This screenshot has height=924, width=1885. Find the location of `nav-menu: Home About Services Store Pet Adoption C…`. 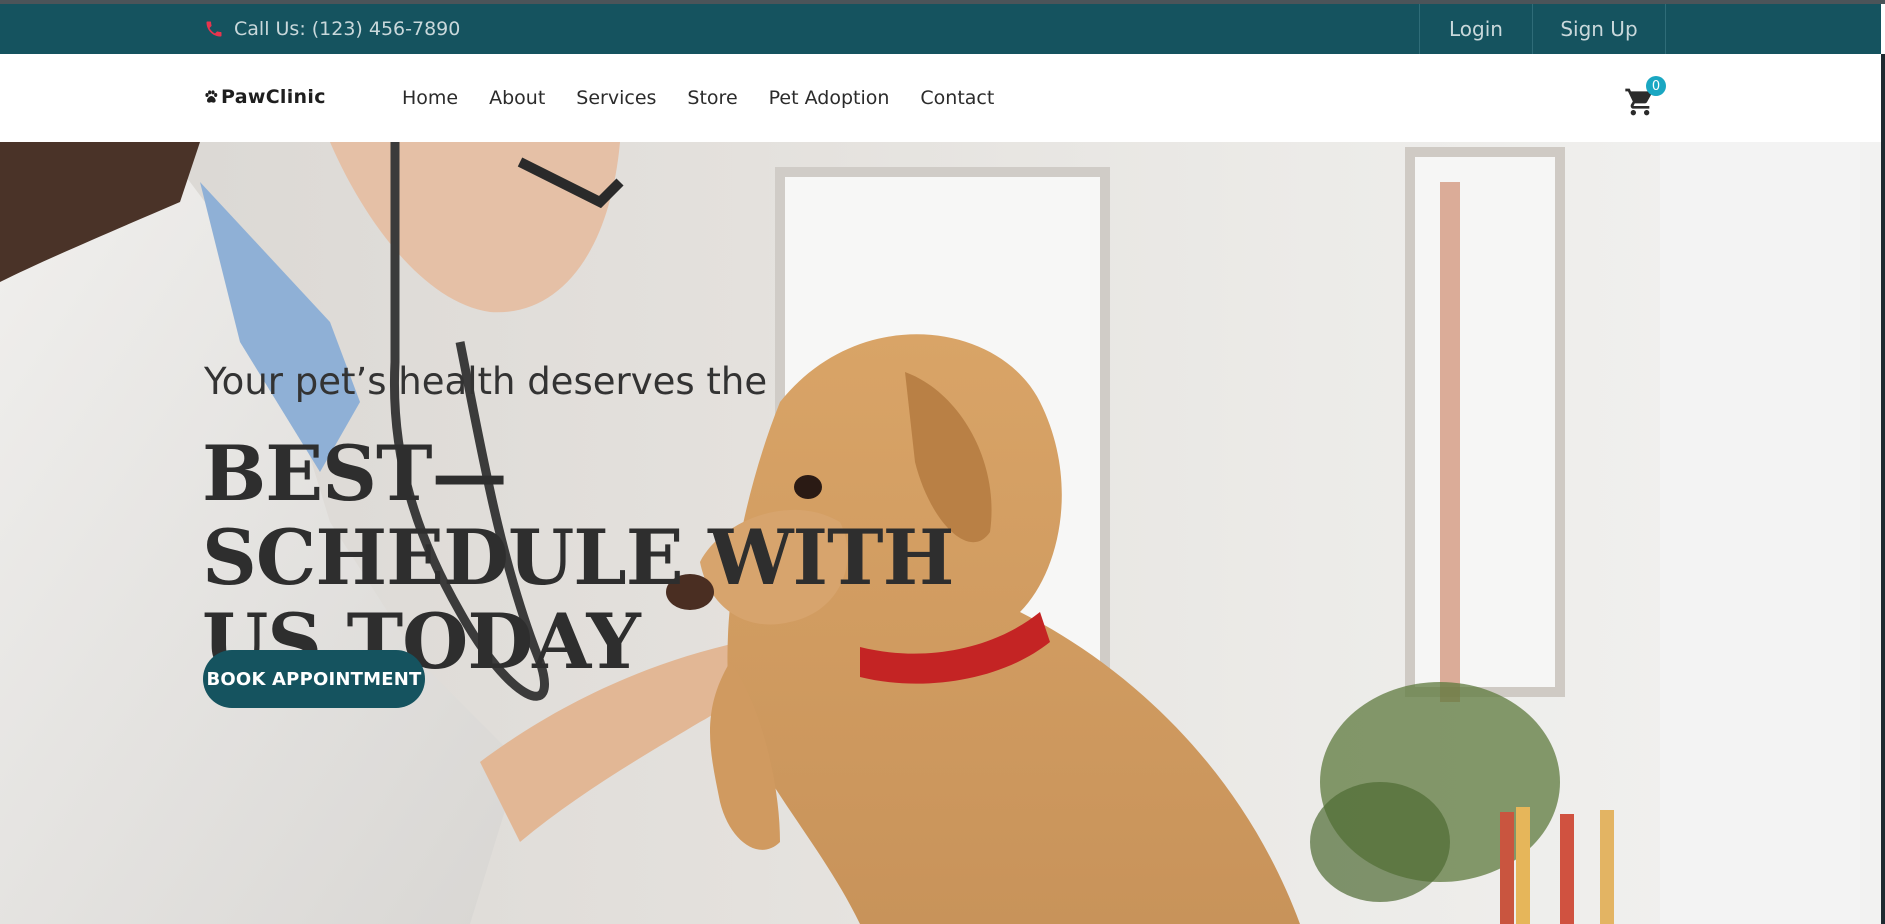

nav-menu: Home About Services Store Pet Adoption C… is located at coordinates (713, 98).